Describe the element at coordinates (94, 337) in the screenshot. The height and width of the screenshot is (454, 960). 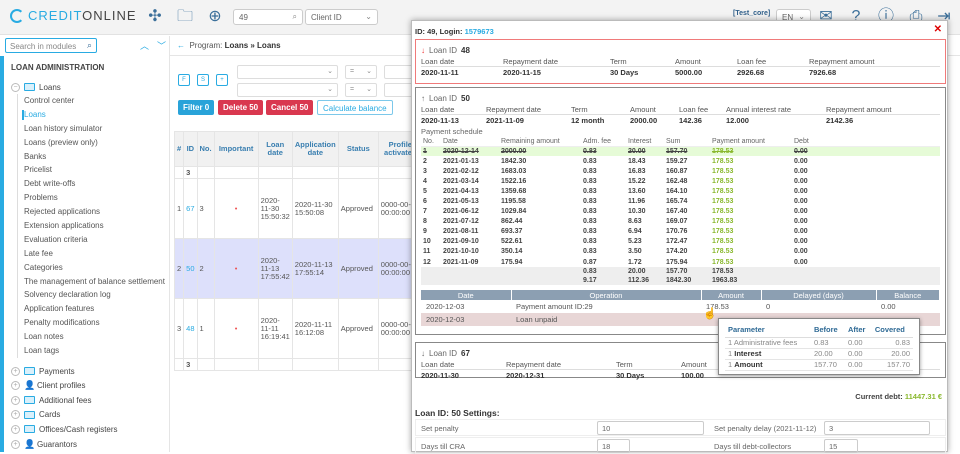
I see `sidebar-item: Loan notes` at that location.